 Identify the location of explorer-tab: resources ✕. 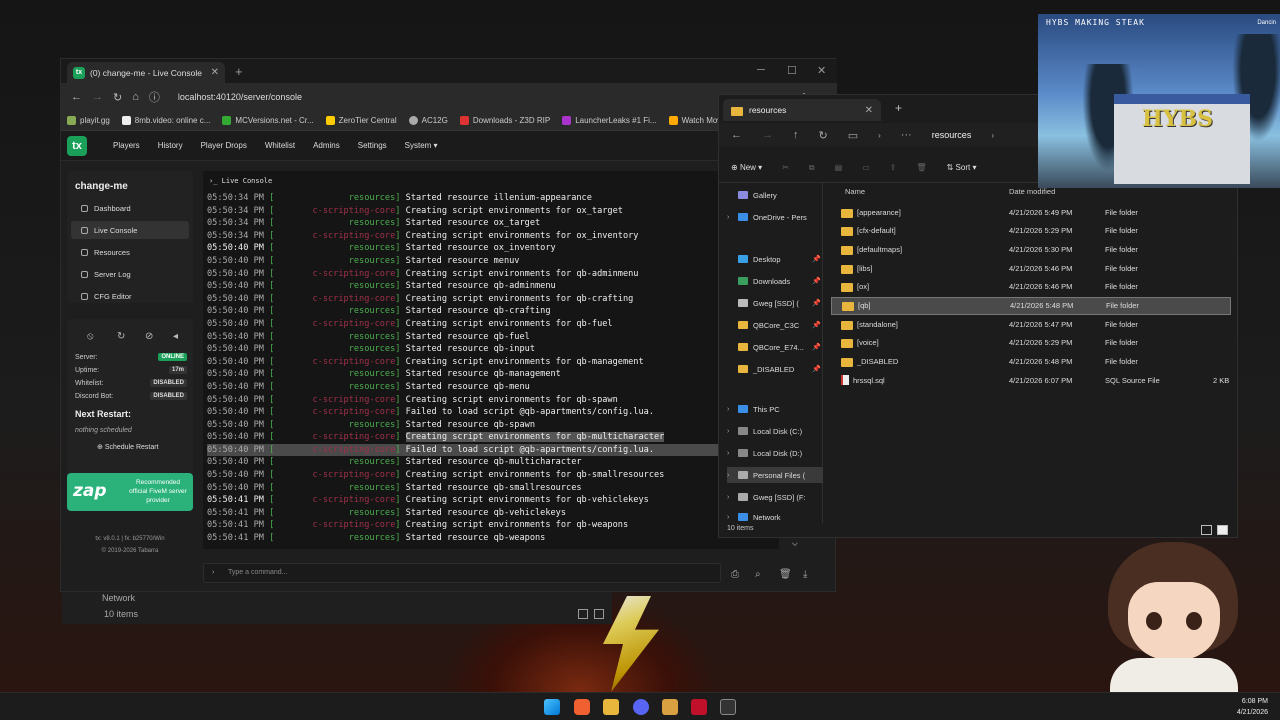
(802, 110).